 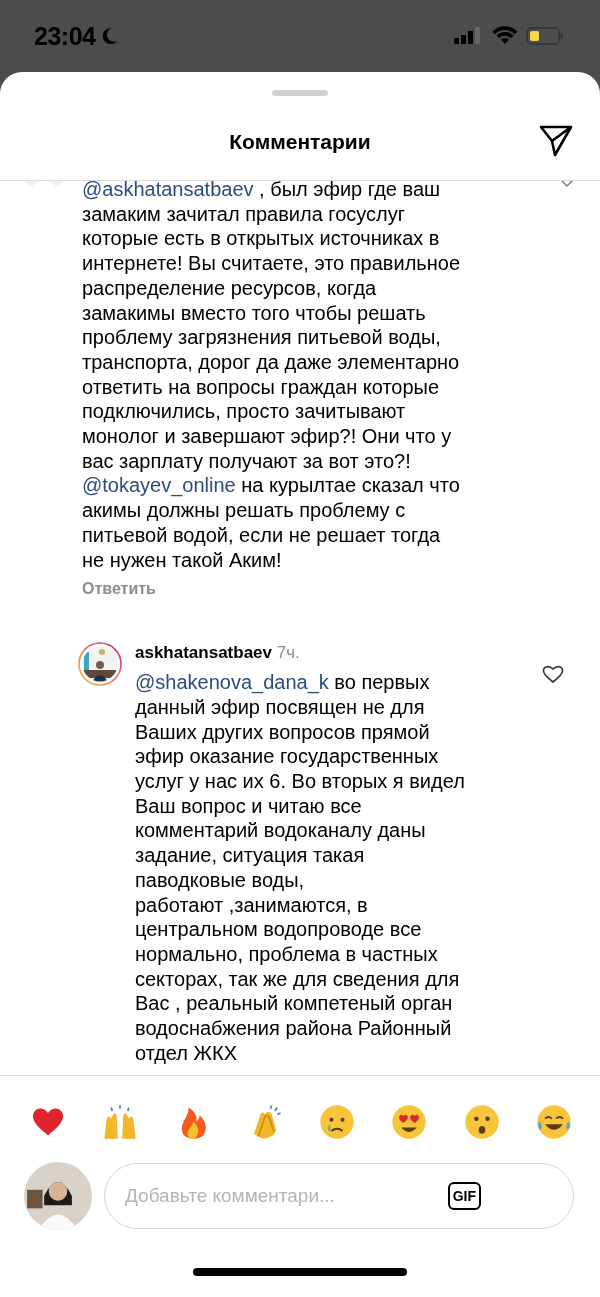 I want to click on sheet-title: Комментарии, so click(x=300, y=142).